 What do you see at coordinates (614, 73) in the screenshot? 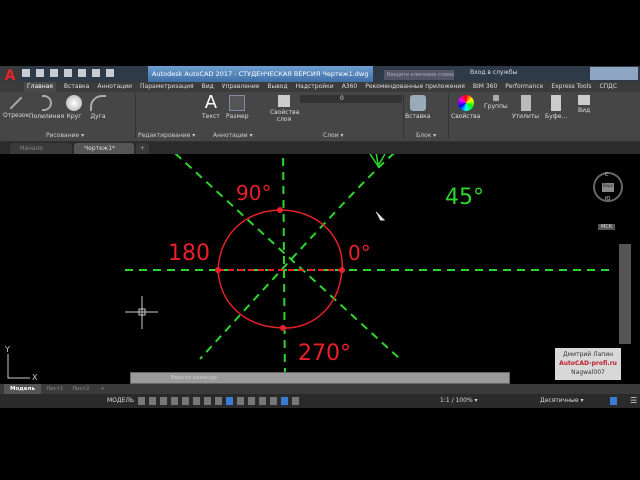
I see `window-controls` at bounding box center [614, 73].